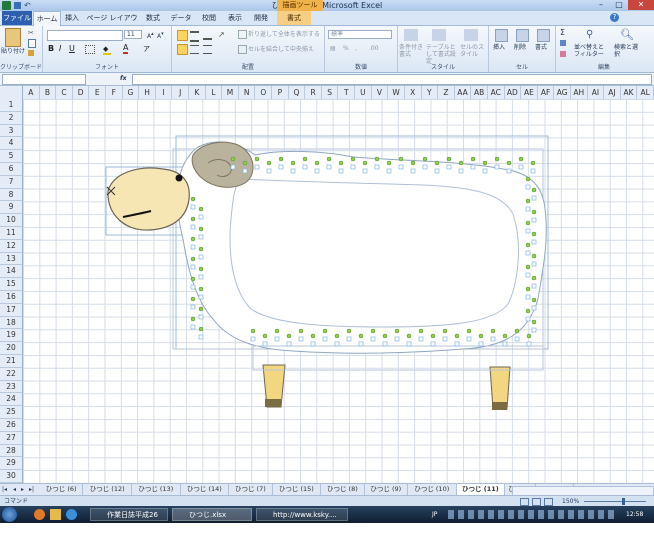 Image resolution: width=654 pixels, height=535 pixels. Describe the element at coordinates (513, 92) in the screenshot. I see `column-header: AD` at that location.